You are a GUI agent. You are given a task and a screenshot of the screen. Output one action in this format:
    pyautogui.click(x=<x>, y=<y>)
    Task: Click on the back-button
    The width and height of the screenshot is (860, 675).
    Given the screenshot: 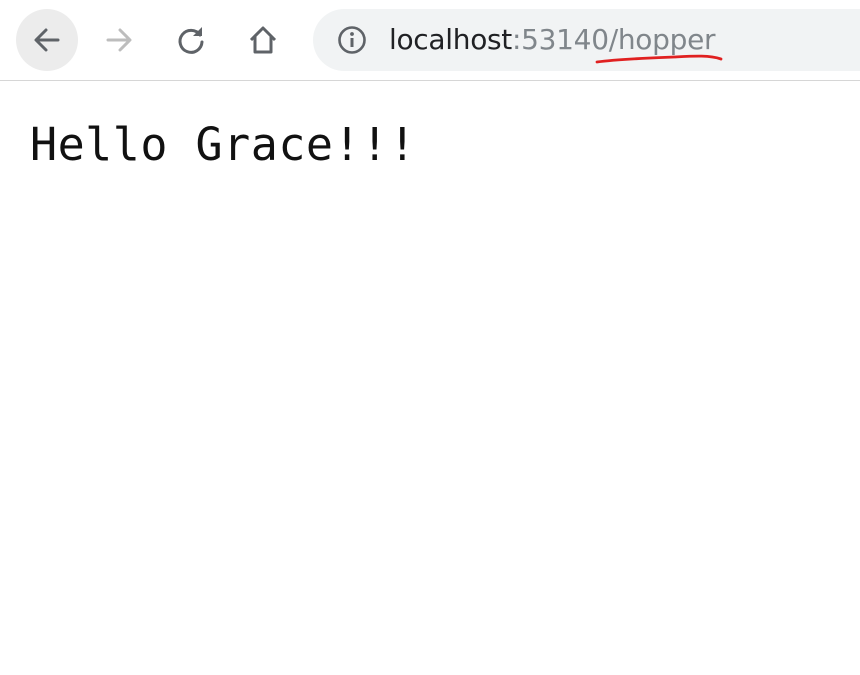 What is the action you would take?
    pyautogui.click(x=47, y=40)
    